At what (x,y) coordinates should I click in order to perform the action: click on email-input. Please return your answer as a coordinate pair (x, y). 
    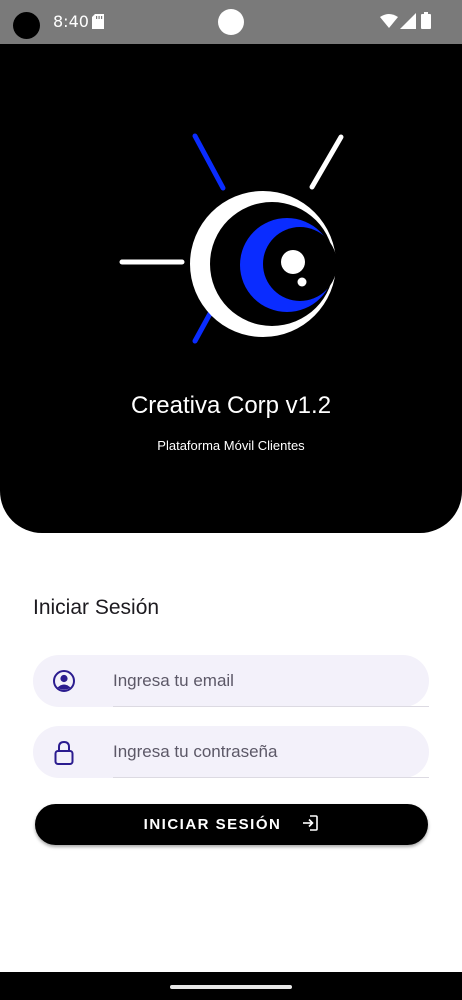
    Looking at the image, I should click on (263, 681).